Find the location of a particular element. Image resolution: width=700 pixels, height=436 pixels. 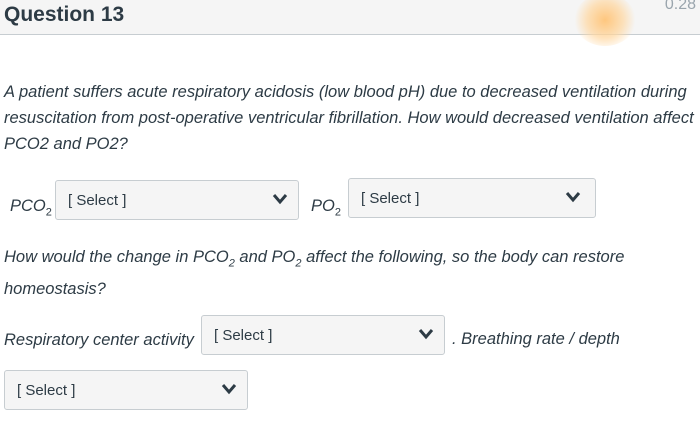

po2-select: [ Select ] is located at coordinates (472, 198).